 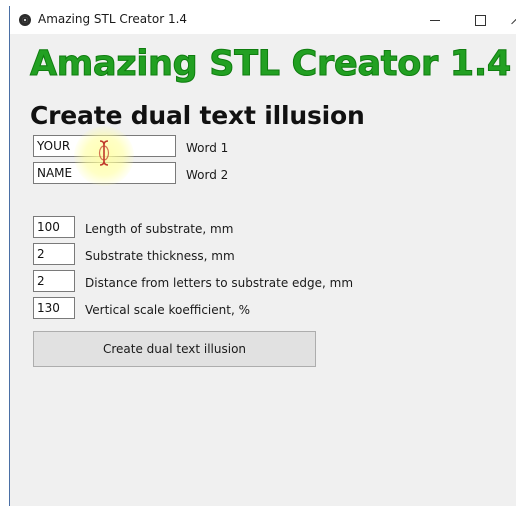 What do you see at coordinates (510, 20) in the screenshot?
I see `close-icon` at bounding box center [510, 20].